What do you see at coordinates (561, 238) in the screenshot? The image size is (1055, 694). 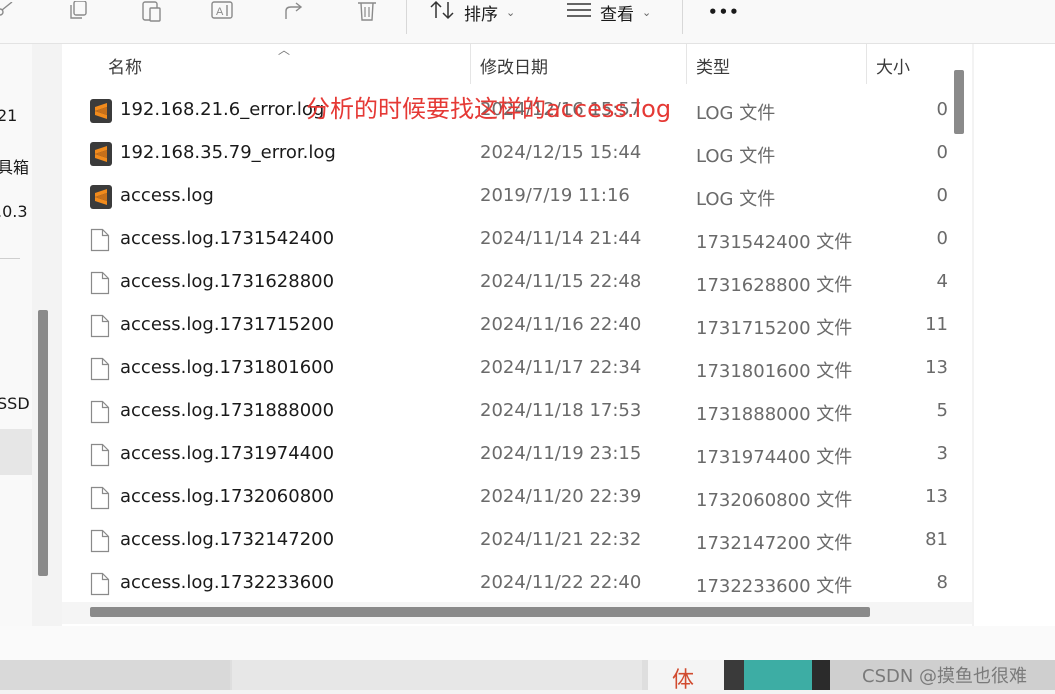 I see `file-date: 2024/11/14 21:44` at bounding box center [561, 238].